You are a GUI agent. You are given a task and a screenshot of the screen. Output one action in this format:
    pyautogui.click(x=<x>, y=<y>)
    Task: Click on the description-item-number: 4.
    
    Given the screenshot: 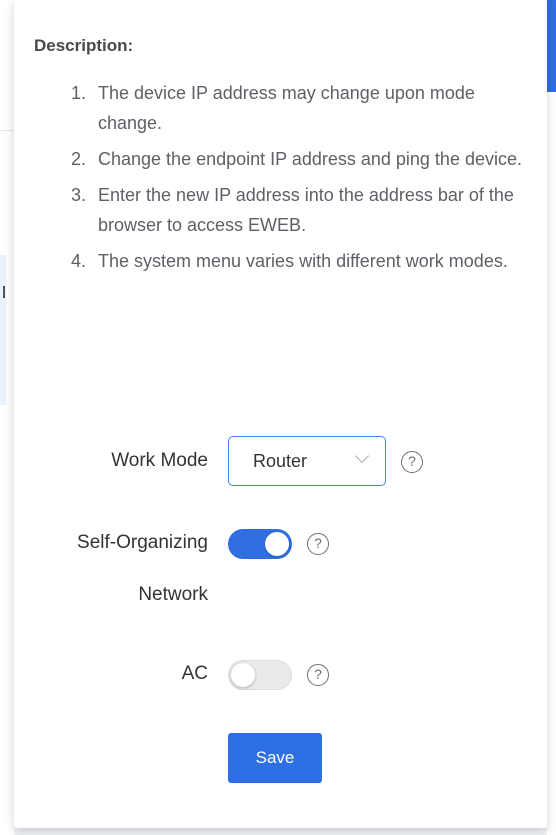 What is the action you would take?
    pyautogui.click(x=79, y=261)
    